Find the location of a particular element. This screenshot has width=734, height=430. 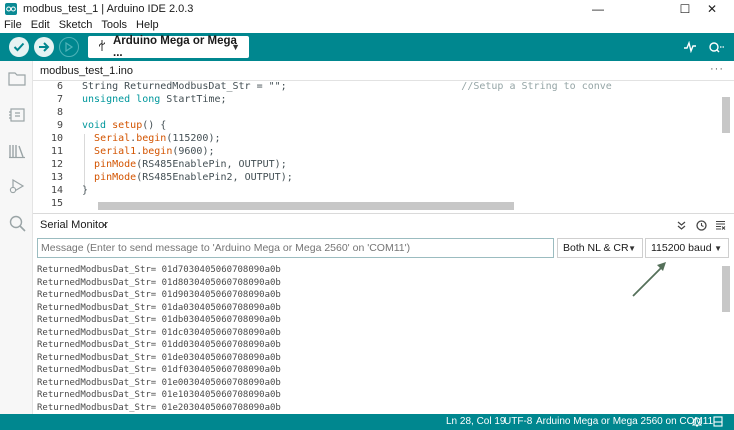

tab-sketch-file: modbus_test_1.ino is located at coordinates (86, 71).